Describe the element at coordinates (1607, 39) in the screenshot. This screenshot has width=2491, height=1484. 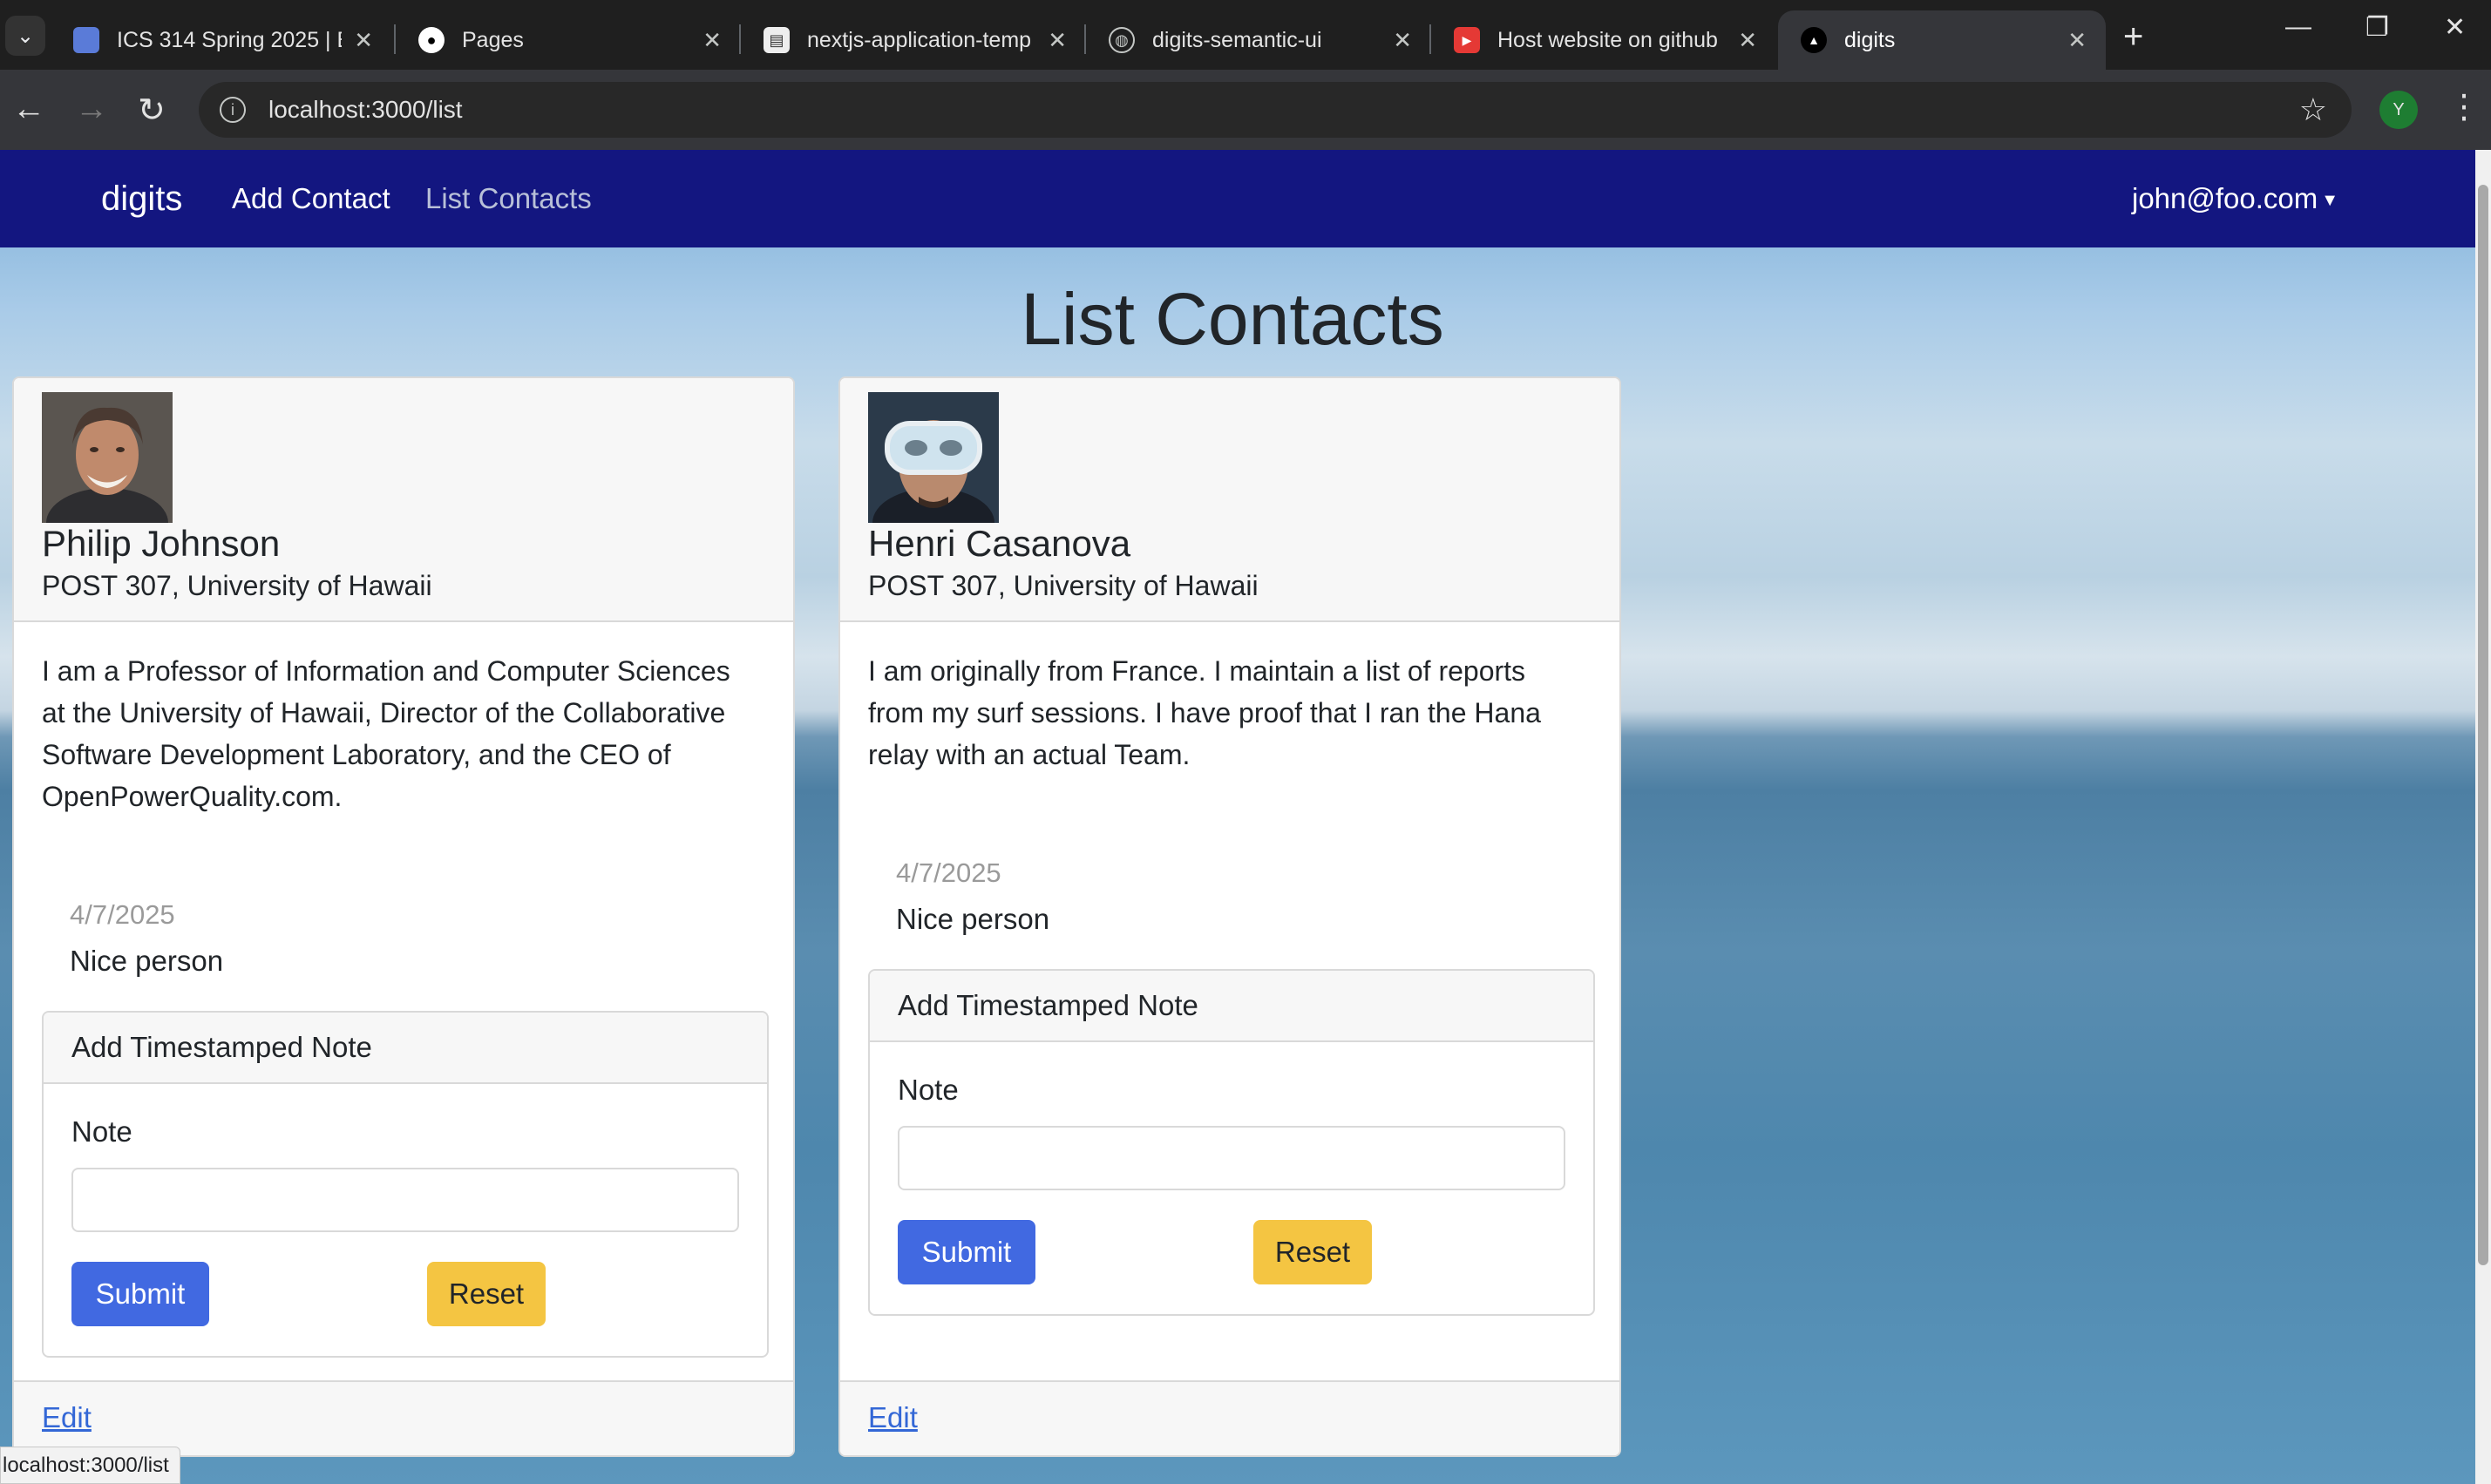
I see `tab-title: Host website on github` at that location.